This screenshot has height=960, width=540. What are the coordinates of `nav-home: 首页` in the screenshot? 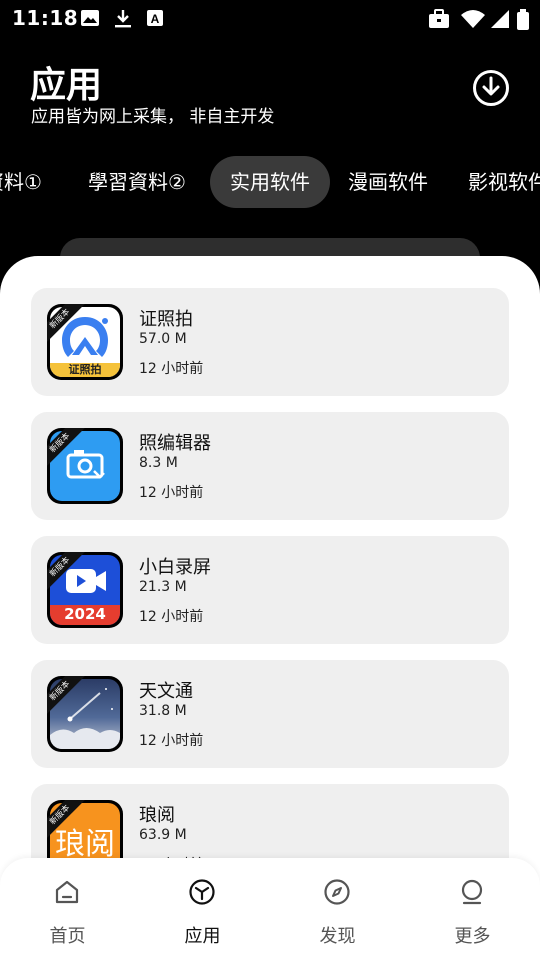 It's located at (67, 909).